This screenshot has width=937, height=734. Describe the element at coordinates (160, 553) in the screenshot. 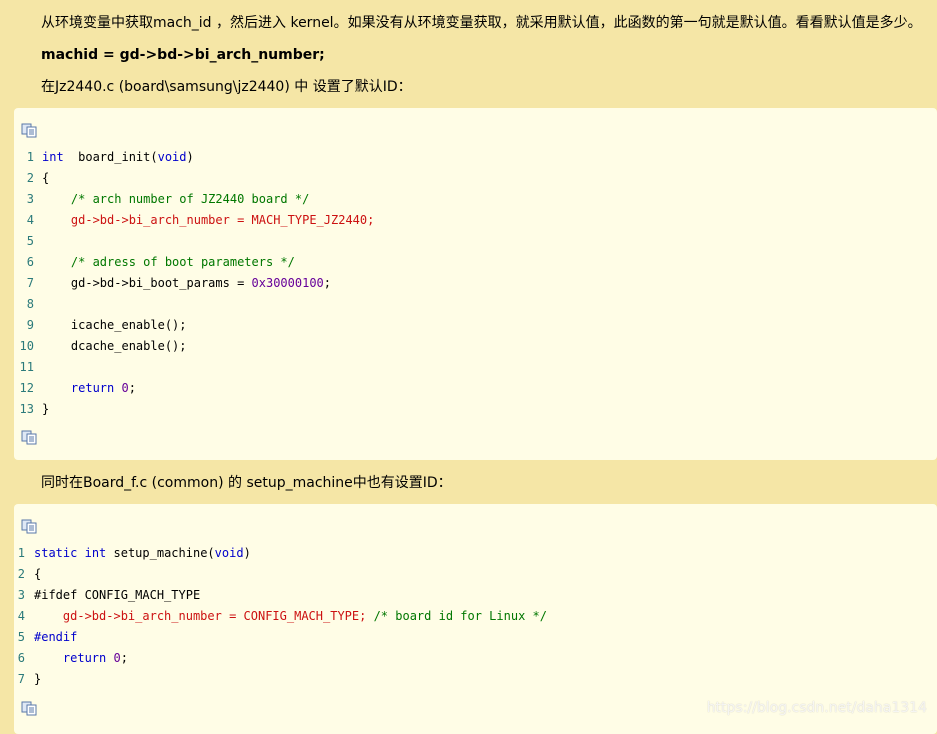

I see `code-token: setup_machine(` at that location.